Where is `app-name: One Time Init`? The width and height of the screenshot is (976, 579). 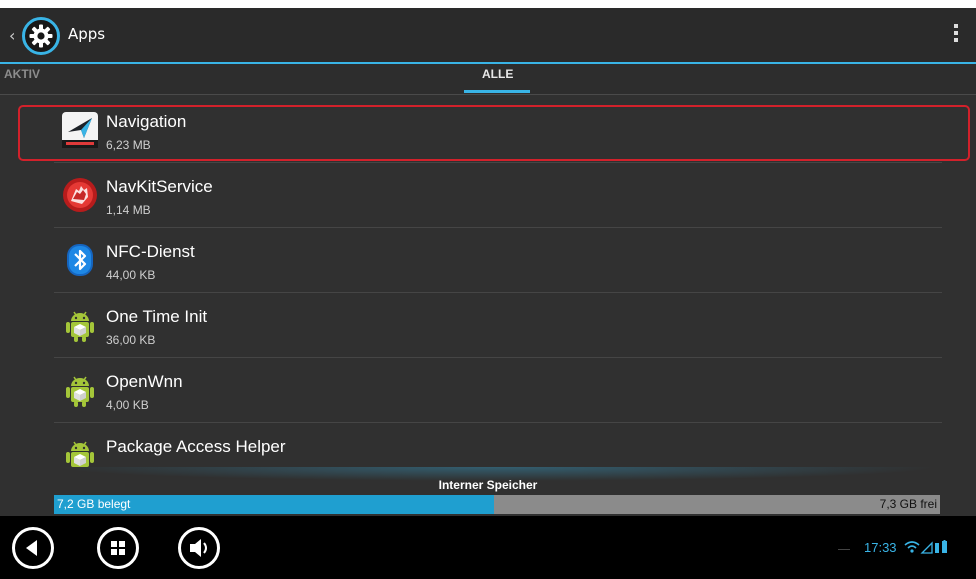 app-name: One Time Init is located at coordinates (157, 316).